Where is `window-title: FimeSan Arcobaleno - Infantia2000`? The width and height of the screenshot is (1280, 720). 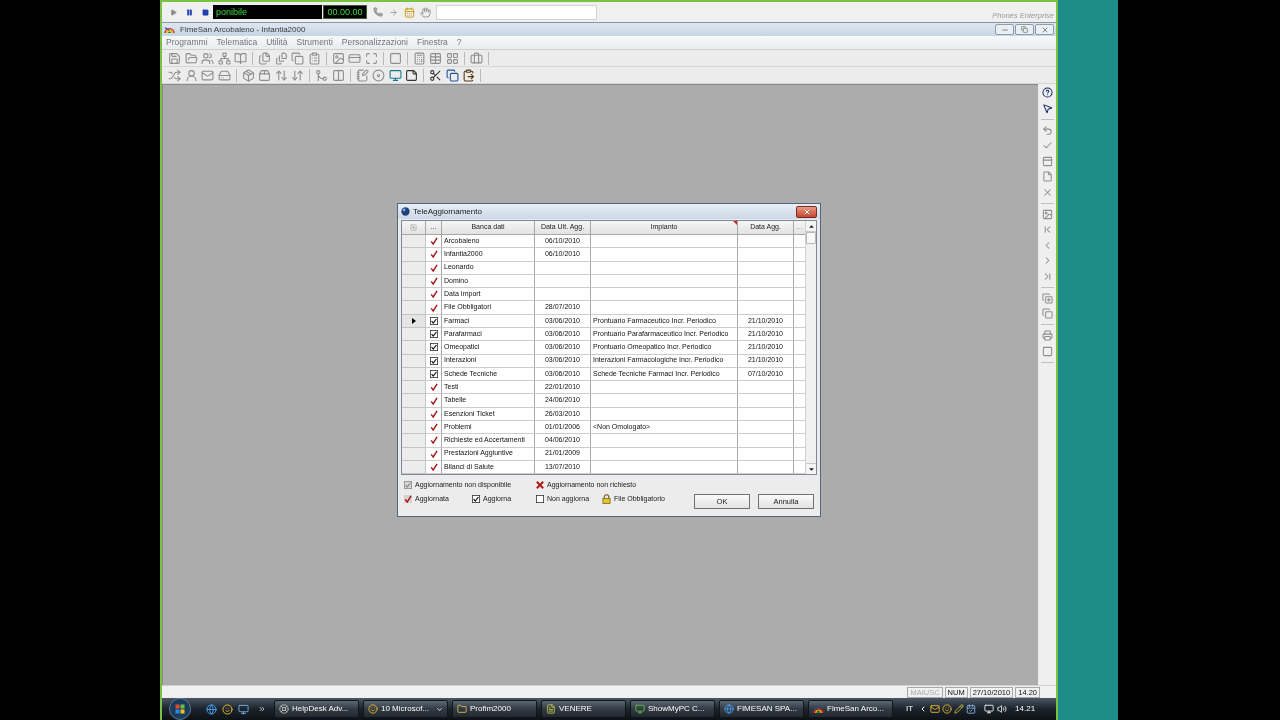
window-title: FimeSan Arcobaleno - Infantia2000 is located at coordinates (243, 29).